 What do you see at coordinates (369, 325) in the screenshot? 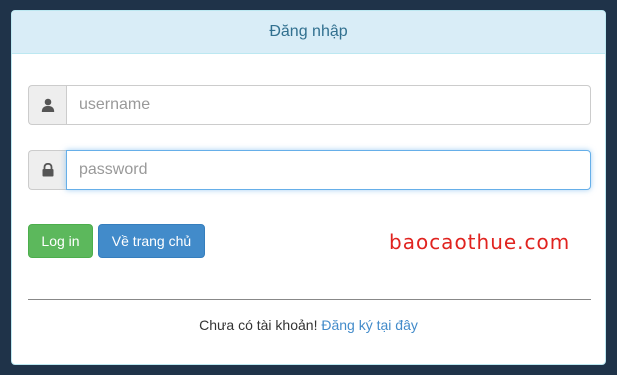
I see `register-link: Đăng ký tại đây` at bounding box center [369, 325].